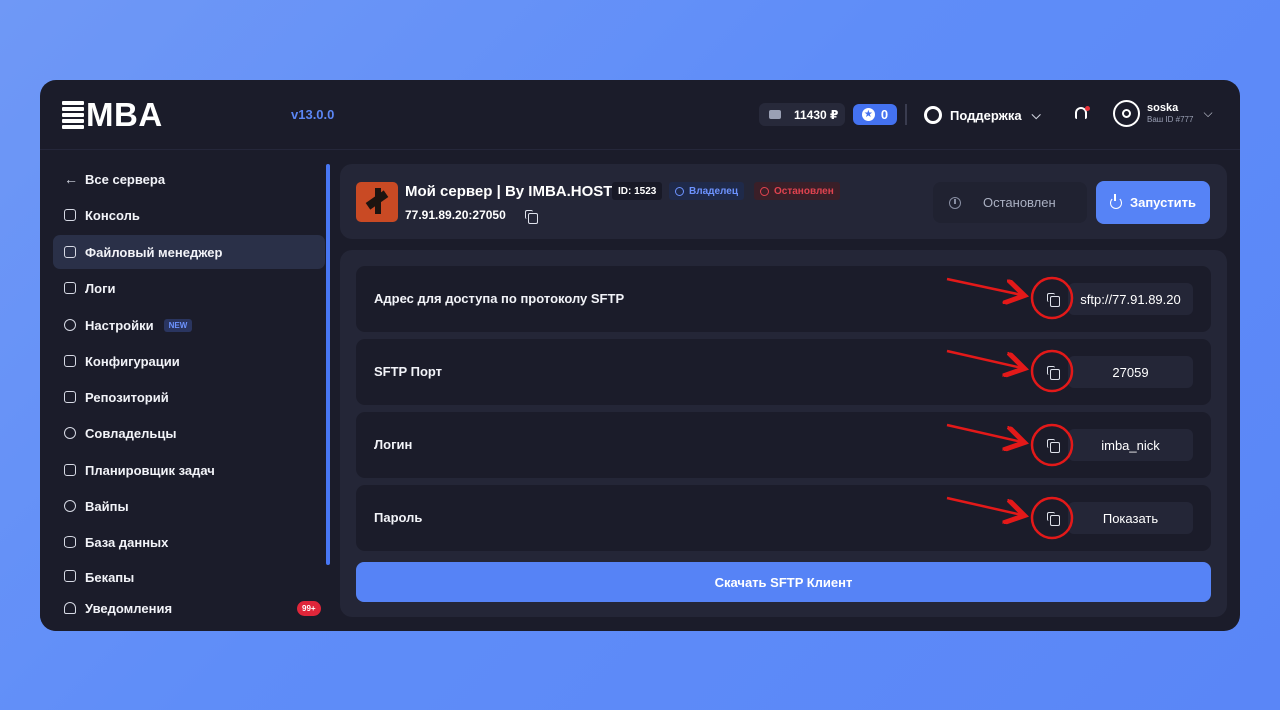  I want to click on arrow-left-icon: ←, so click(71, 179).